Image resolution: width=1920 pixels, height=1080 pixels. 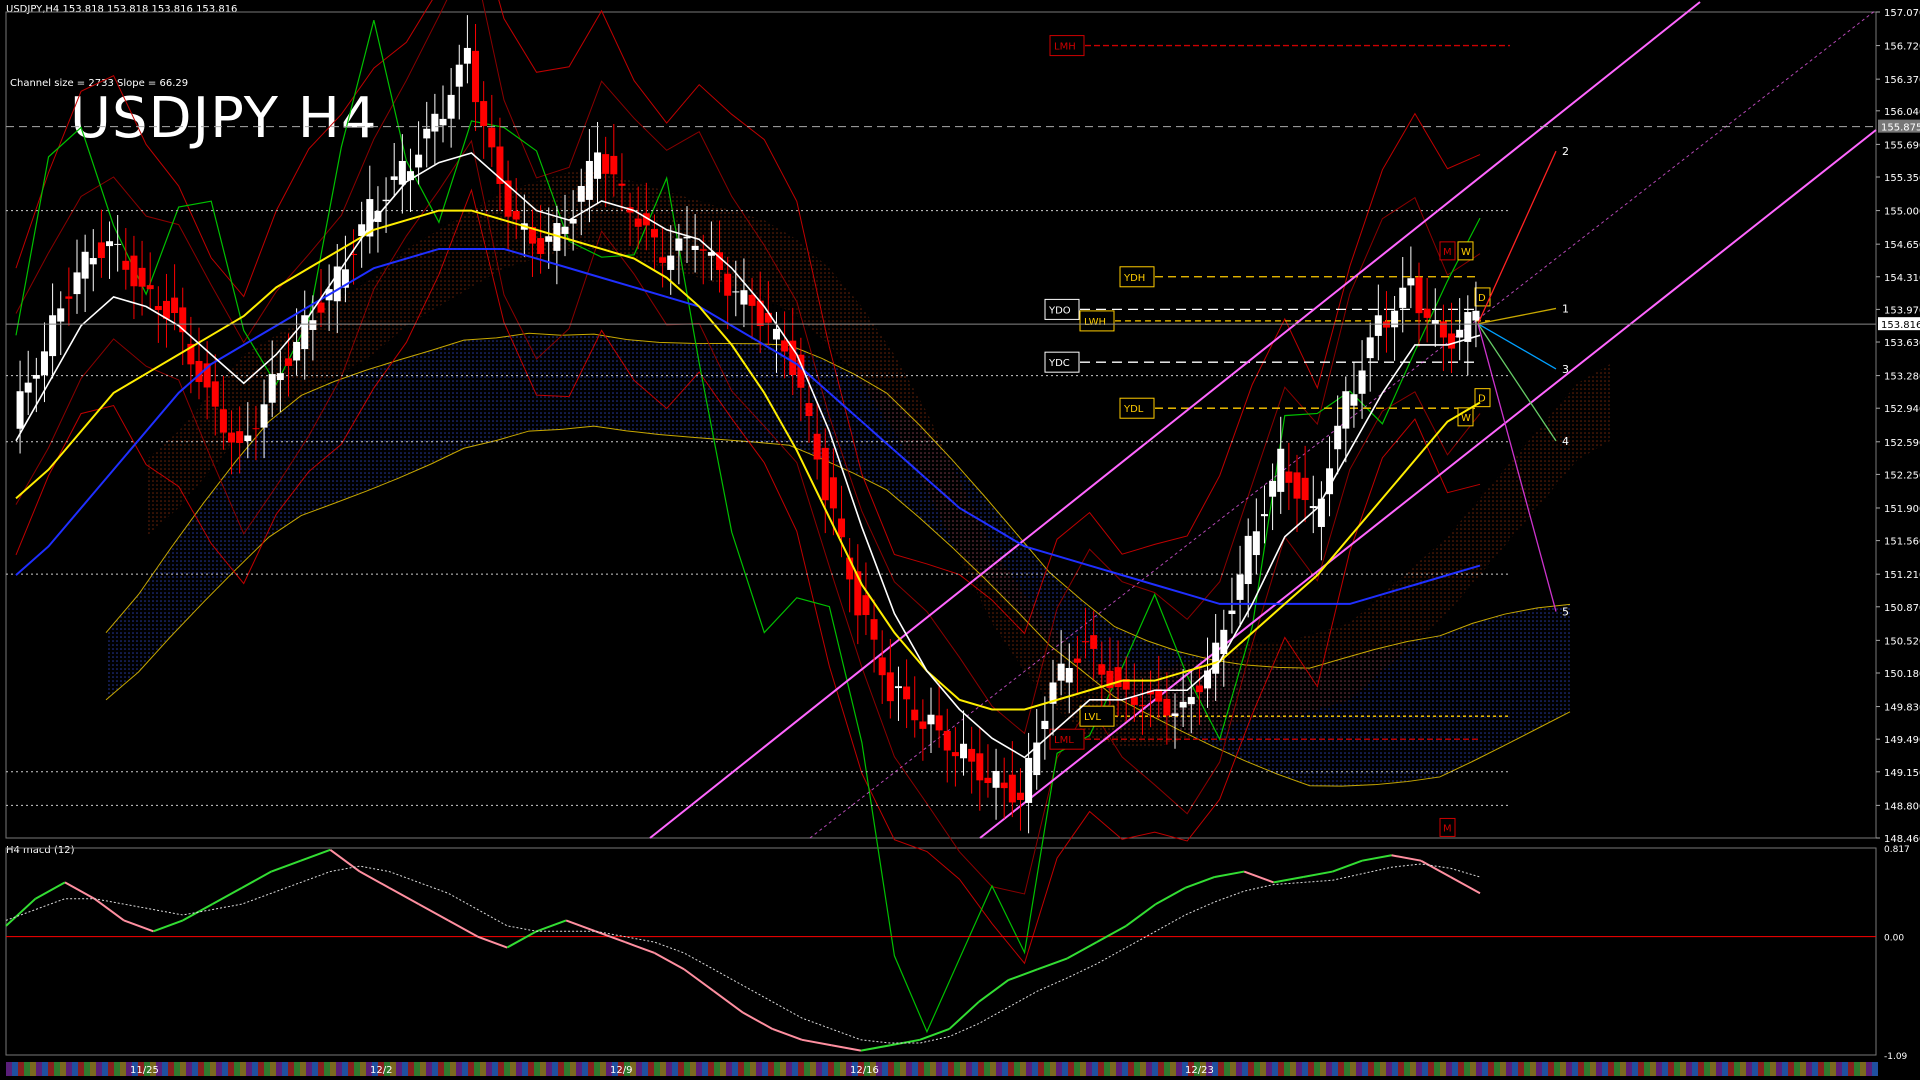 I want to click on projection-label: 2, so click(x=1565, y=151).